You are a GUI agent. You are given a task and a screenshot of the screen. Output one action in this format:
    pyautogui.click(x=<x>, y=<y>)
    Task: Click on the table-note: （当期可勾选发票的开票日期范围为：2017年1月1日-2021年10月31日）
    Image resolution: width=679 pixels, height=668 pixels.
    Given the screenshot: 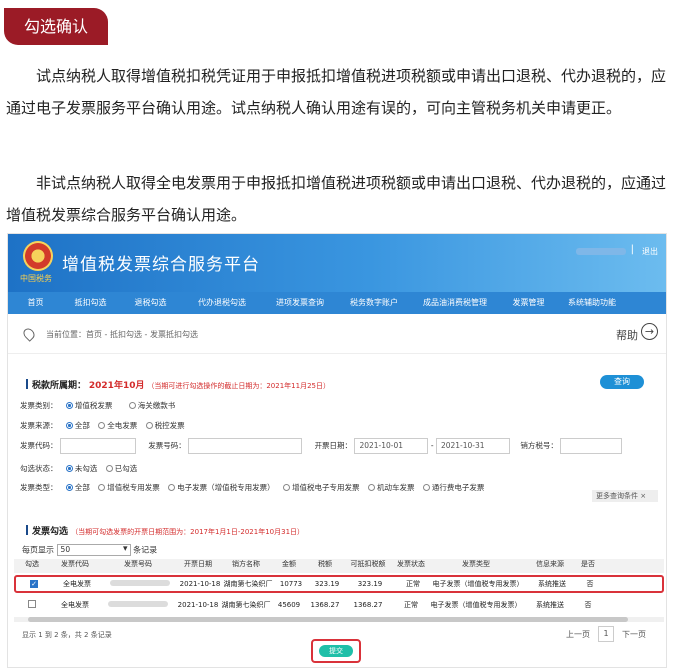 What is the action you would take?
    pyautogui.click(x=188, y=532)
    